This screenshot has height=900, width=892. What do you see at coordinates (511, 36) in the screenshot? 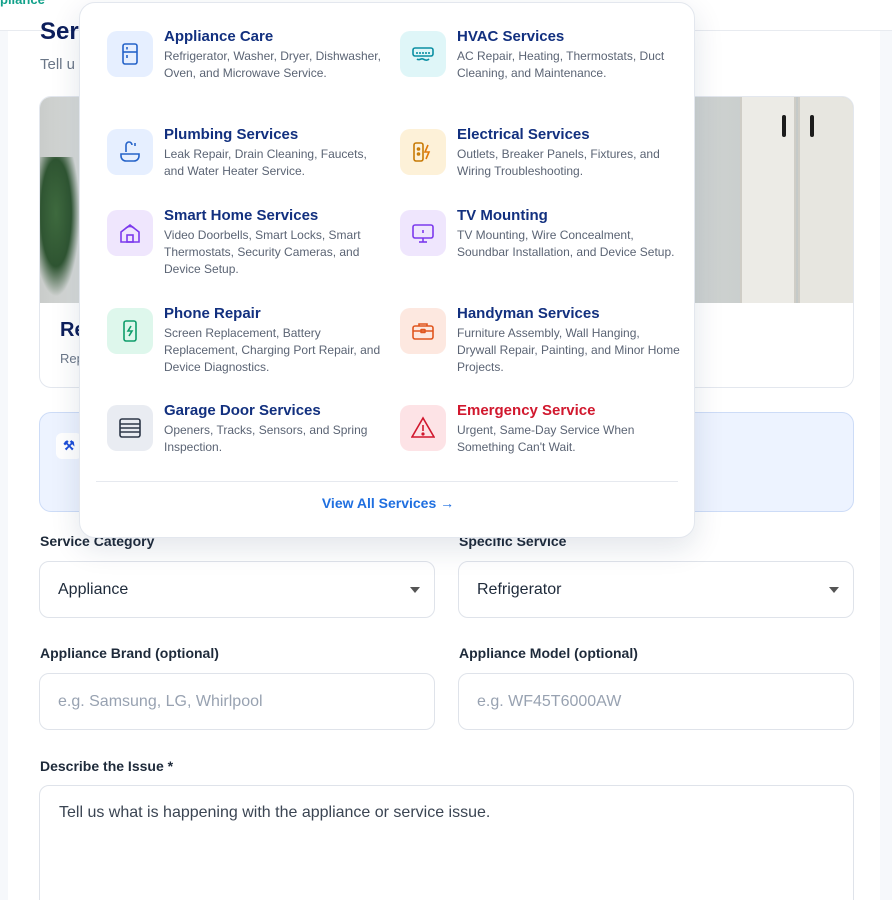
I see `menu-item-title: HVAC Services` at bounding box center [511, 36].